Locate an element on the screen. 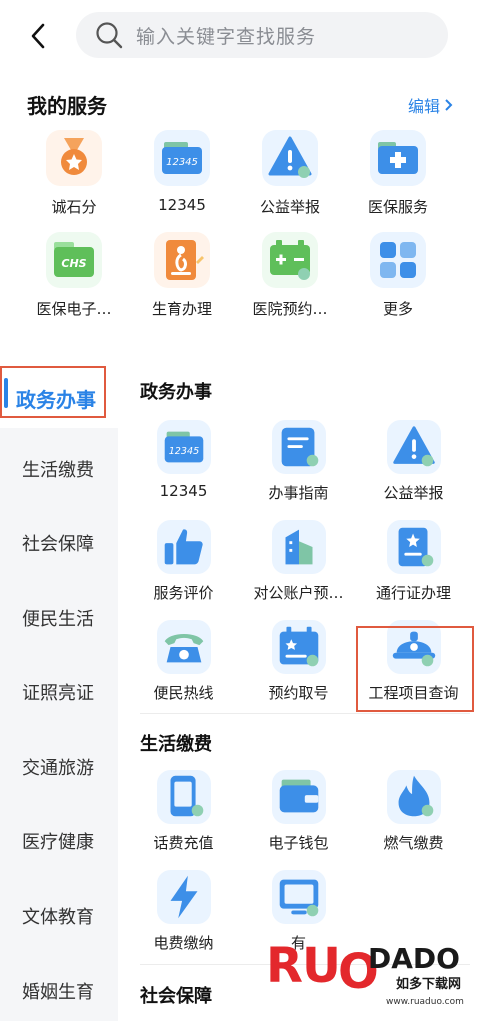  svg-text: 如多下载网 is located at coordinates (428, 984).